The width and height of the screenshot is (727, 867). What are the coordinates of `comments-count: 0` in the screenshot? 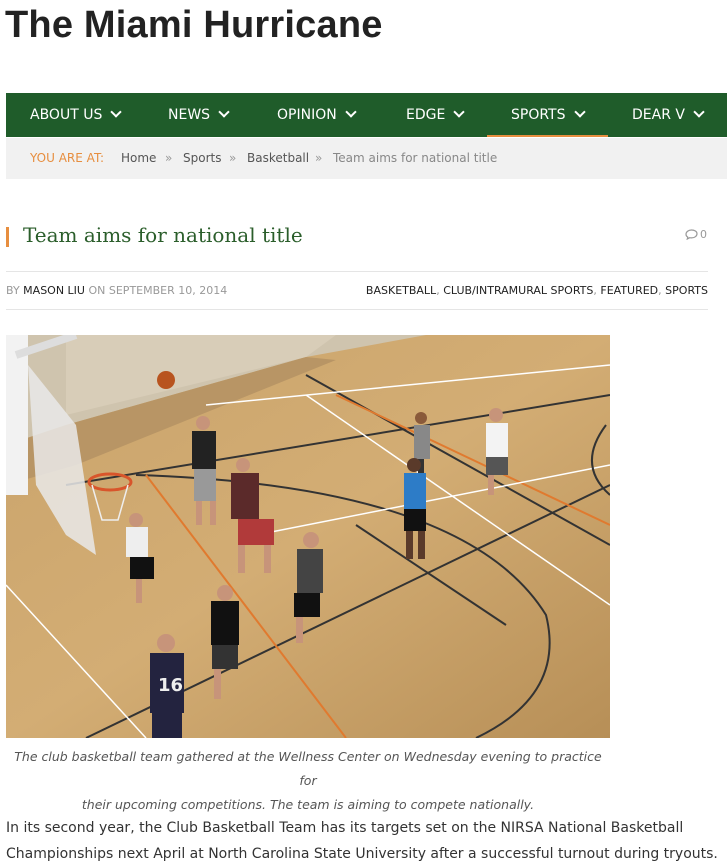 It's located at (703, 234).